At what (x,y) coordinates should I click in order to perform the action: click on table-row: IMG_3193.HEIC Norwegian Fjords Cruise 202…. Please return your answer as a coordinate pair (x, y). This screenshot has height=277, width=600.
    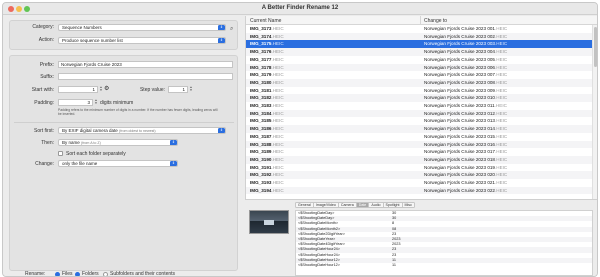
    Looking at the image, I should click on (421, 183).